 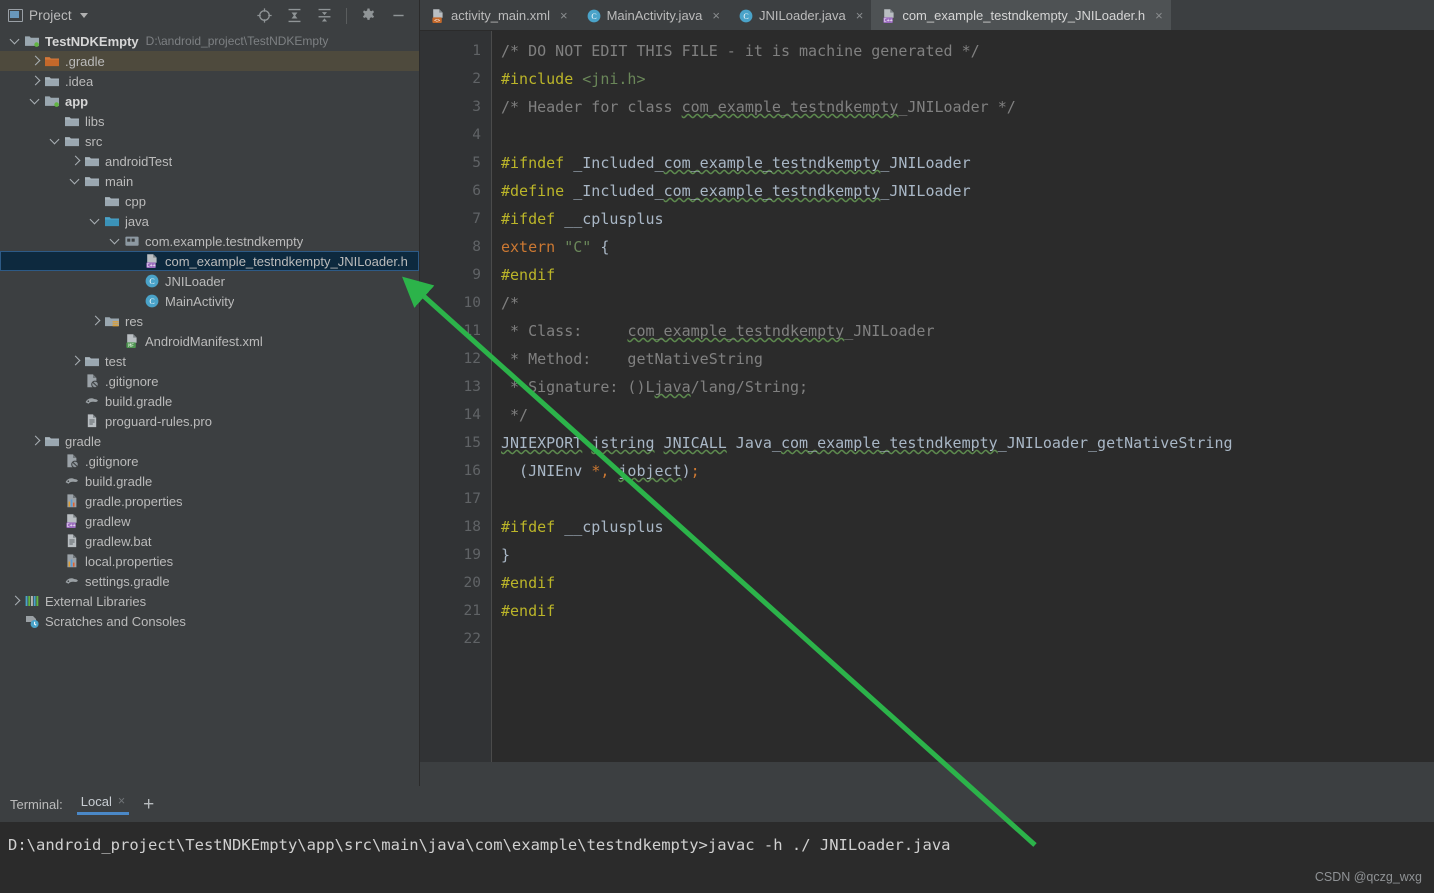 I want to click on tree-row-scratches-and-consoles: Scratches and Consoles, so click(x=209, y=621).